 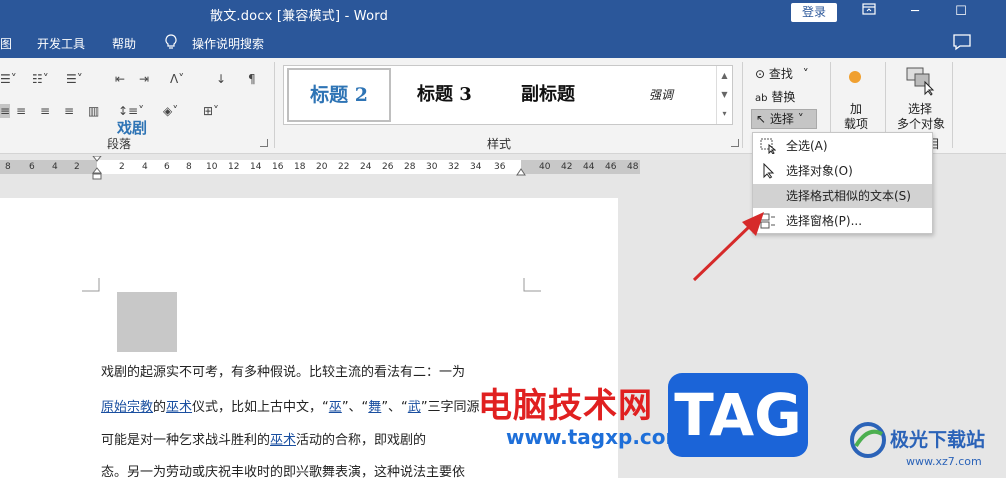 I want to click on text-run: ”三字同源, so click(x=450, y=407).